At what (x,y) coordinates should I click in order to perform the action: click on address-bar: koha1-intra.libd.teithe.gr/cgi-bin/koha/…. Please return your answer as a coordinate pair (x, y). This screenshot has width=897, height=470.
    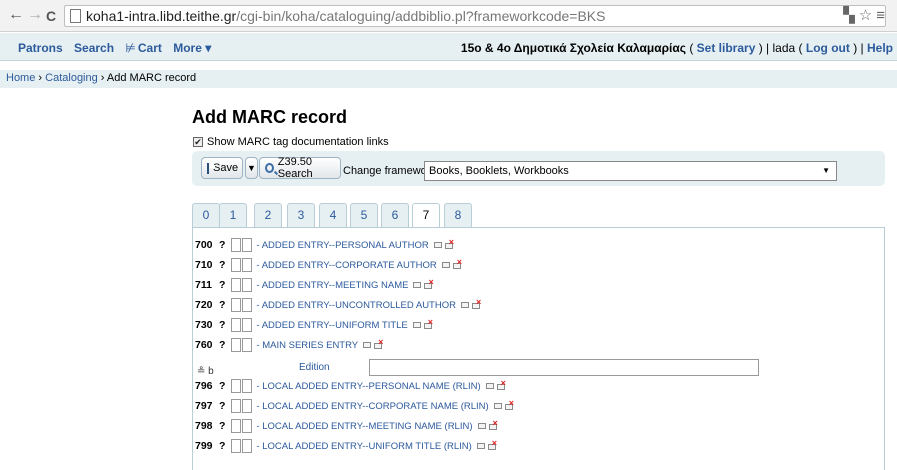
    Looking at the image, I should click on (475, 16).